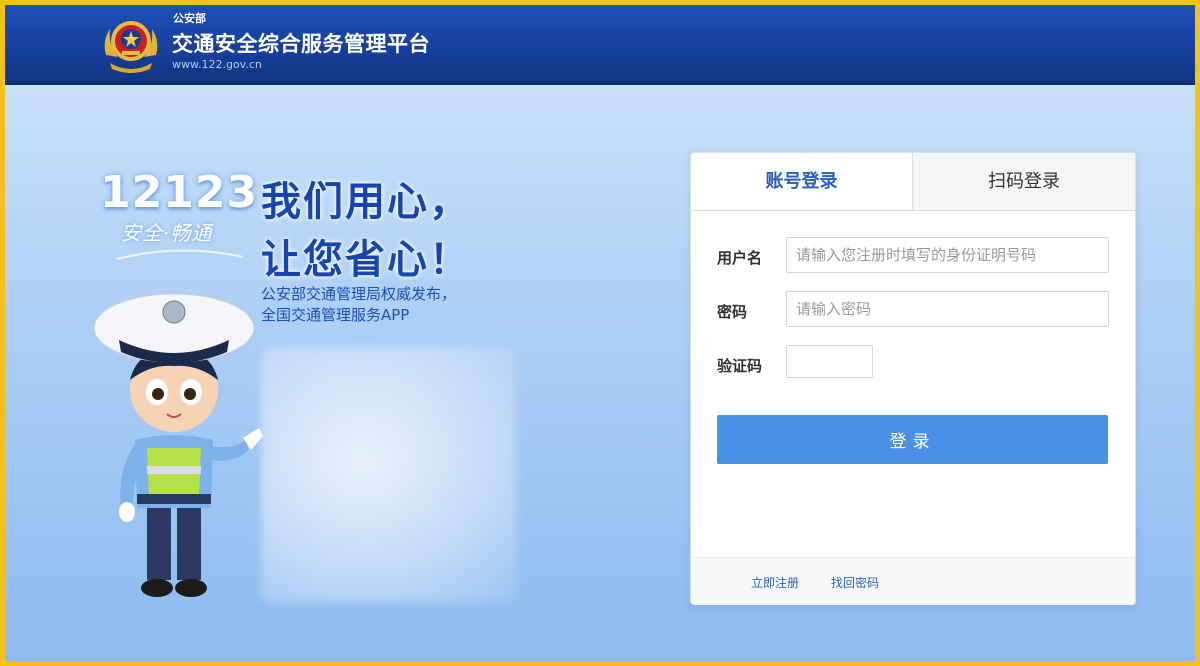  Describe the element at coordinates (189, 18) in the screenshot. I see `ministry-name: 公安部` at that location.